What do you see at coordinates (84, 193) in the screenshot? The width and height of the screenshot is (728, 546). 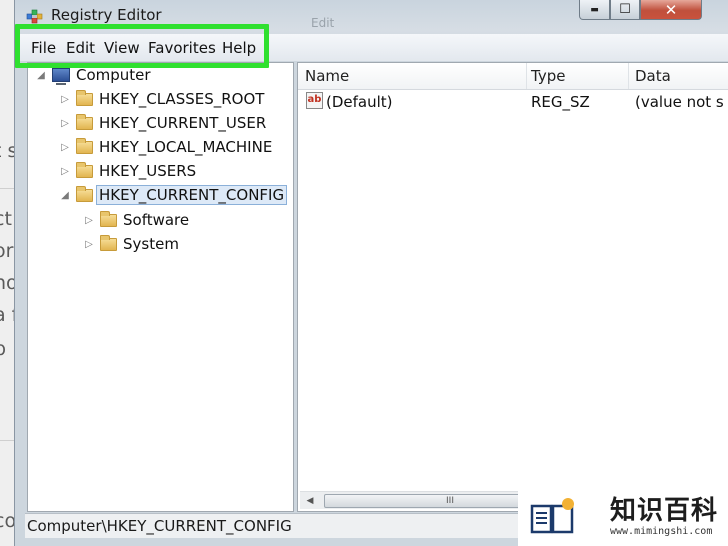 I see `folder-open-icon` at bounding box center [84, 193].